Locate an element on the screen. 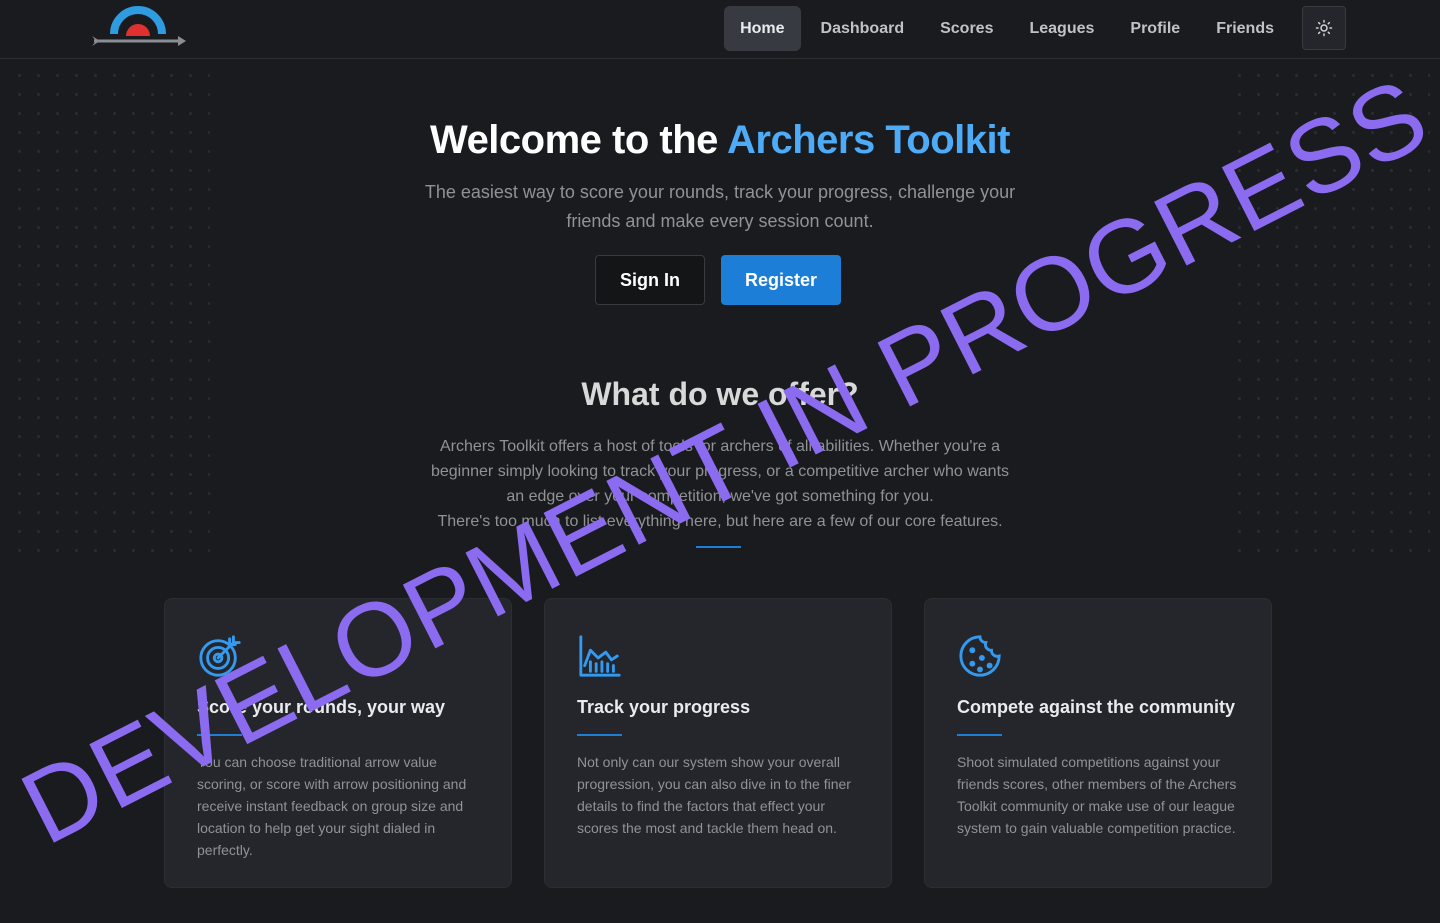 The height and width of the screenshot is (923, 1440). register-button: Register is located at coordinates (781, 280).